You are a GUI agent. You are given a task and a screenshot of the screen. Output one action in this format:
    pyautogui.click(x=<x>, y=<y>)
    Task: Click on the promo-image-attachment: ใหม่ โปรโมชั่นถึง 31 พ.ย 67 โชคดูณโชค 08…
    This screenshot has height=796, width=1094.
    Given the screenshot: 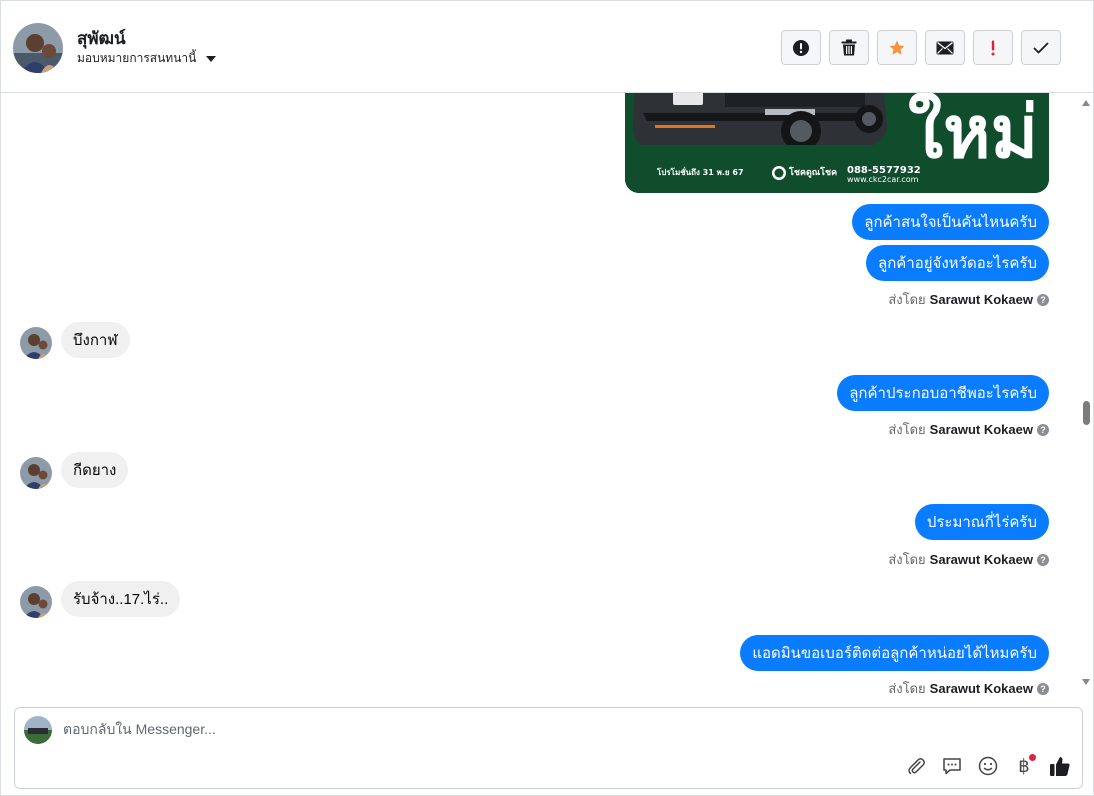 What is the action you would take?
    pyautogui.click(x=837, y=143)
    